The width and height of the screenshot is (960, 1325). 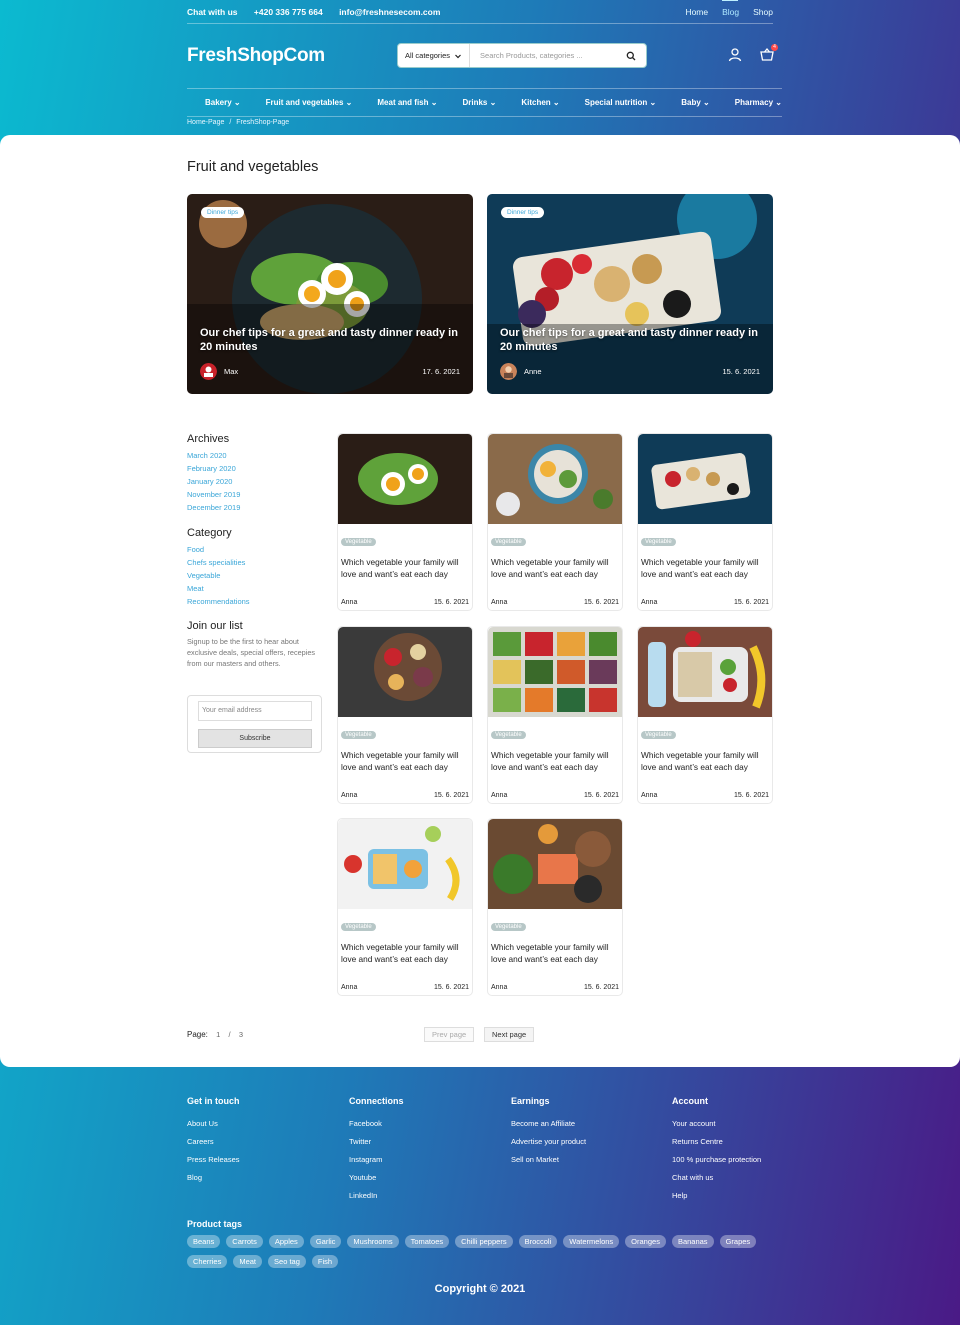 I want to click on product-tag: Meat, so click(x=248, y=1261).